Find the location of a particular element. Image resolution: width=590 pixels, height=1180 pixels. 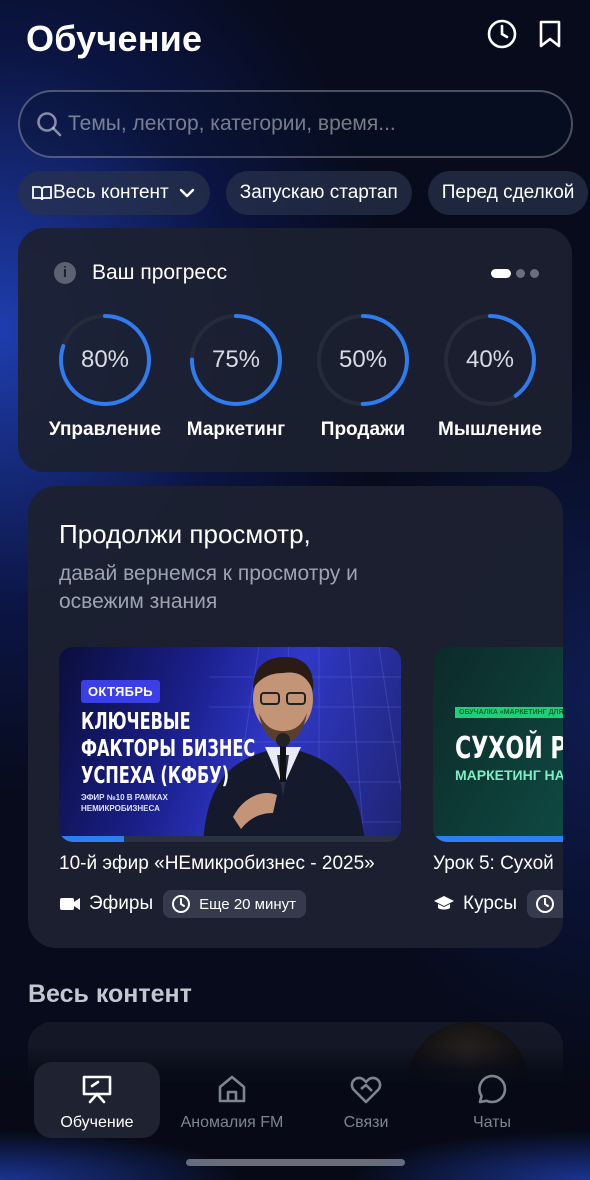

search-icon is located at coordinates (49, 124).